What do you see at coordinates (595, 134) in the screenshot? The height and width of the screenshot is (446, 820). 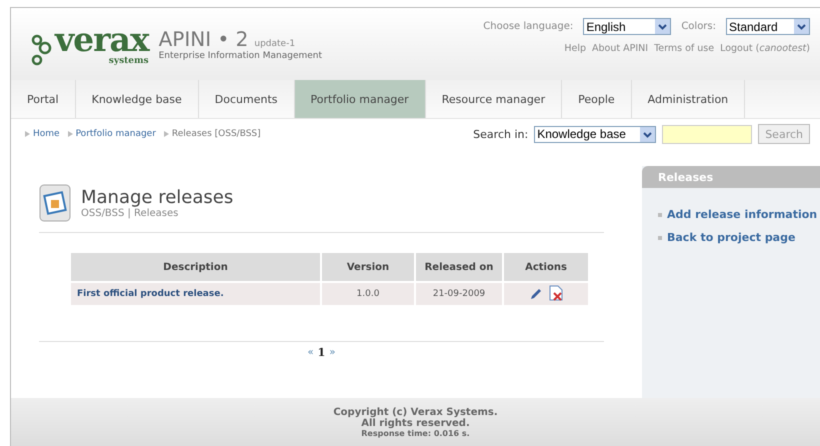 I see `search-scope-select: Knowledge base` at bounding box center [595, 134].